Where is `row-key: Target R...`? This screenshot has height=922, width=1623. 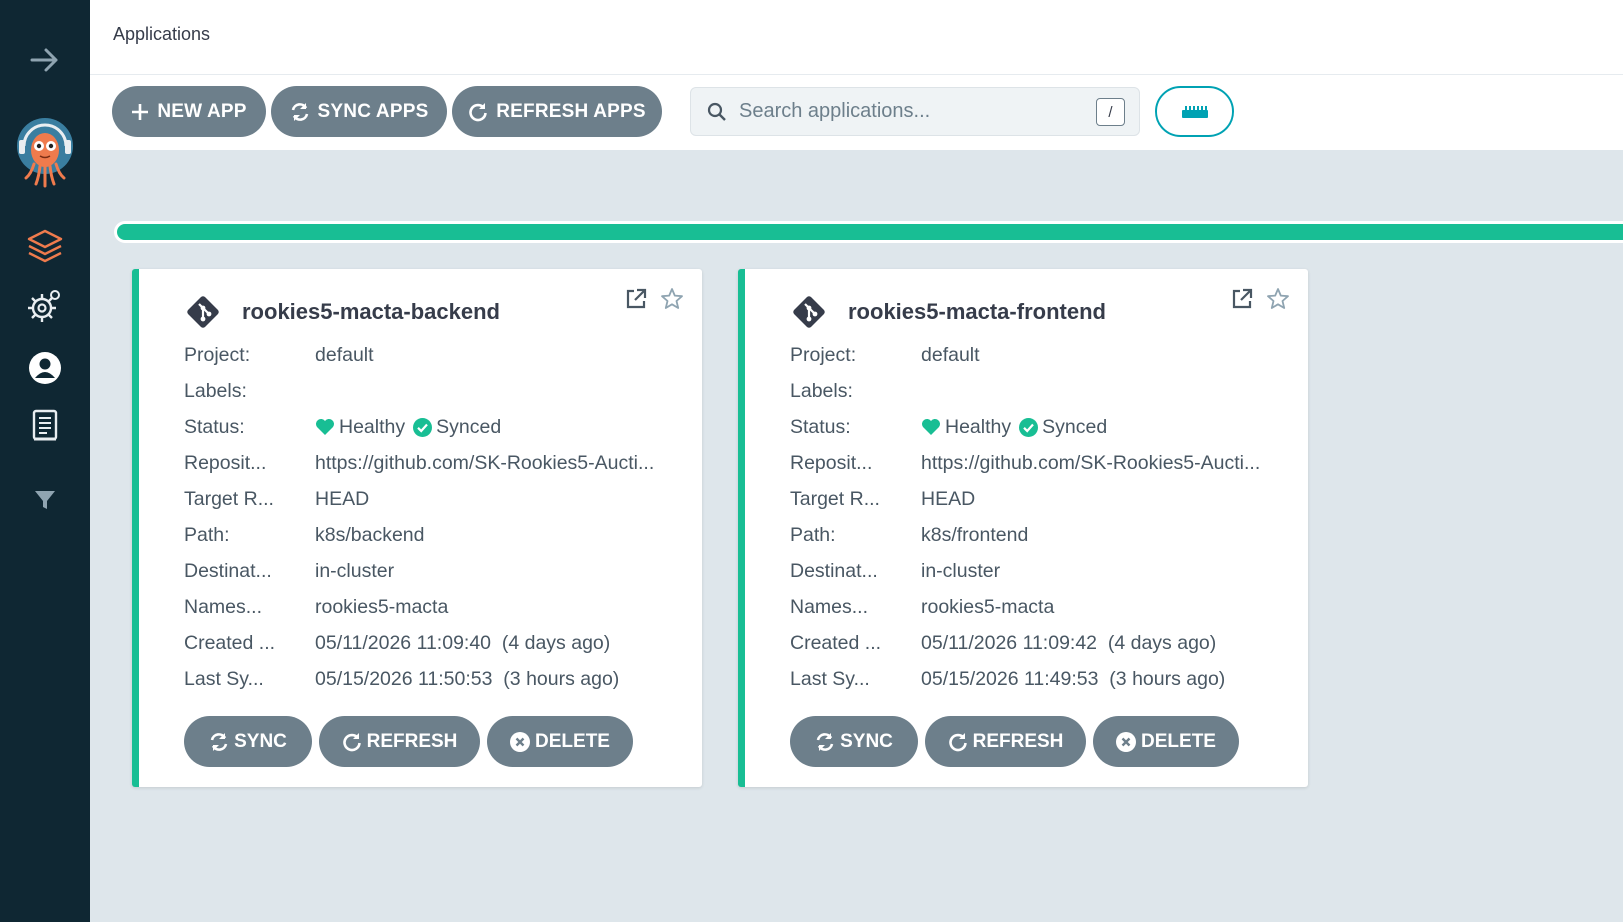 row-key: Target R... is located at coordinates (229, 498).